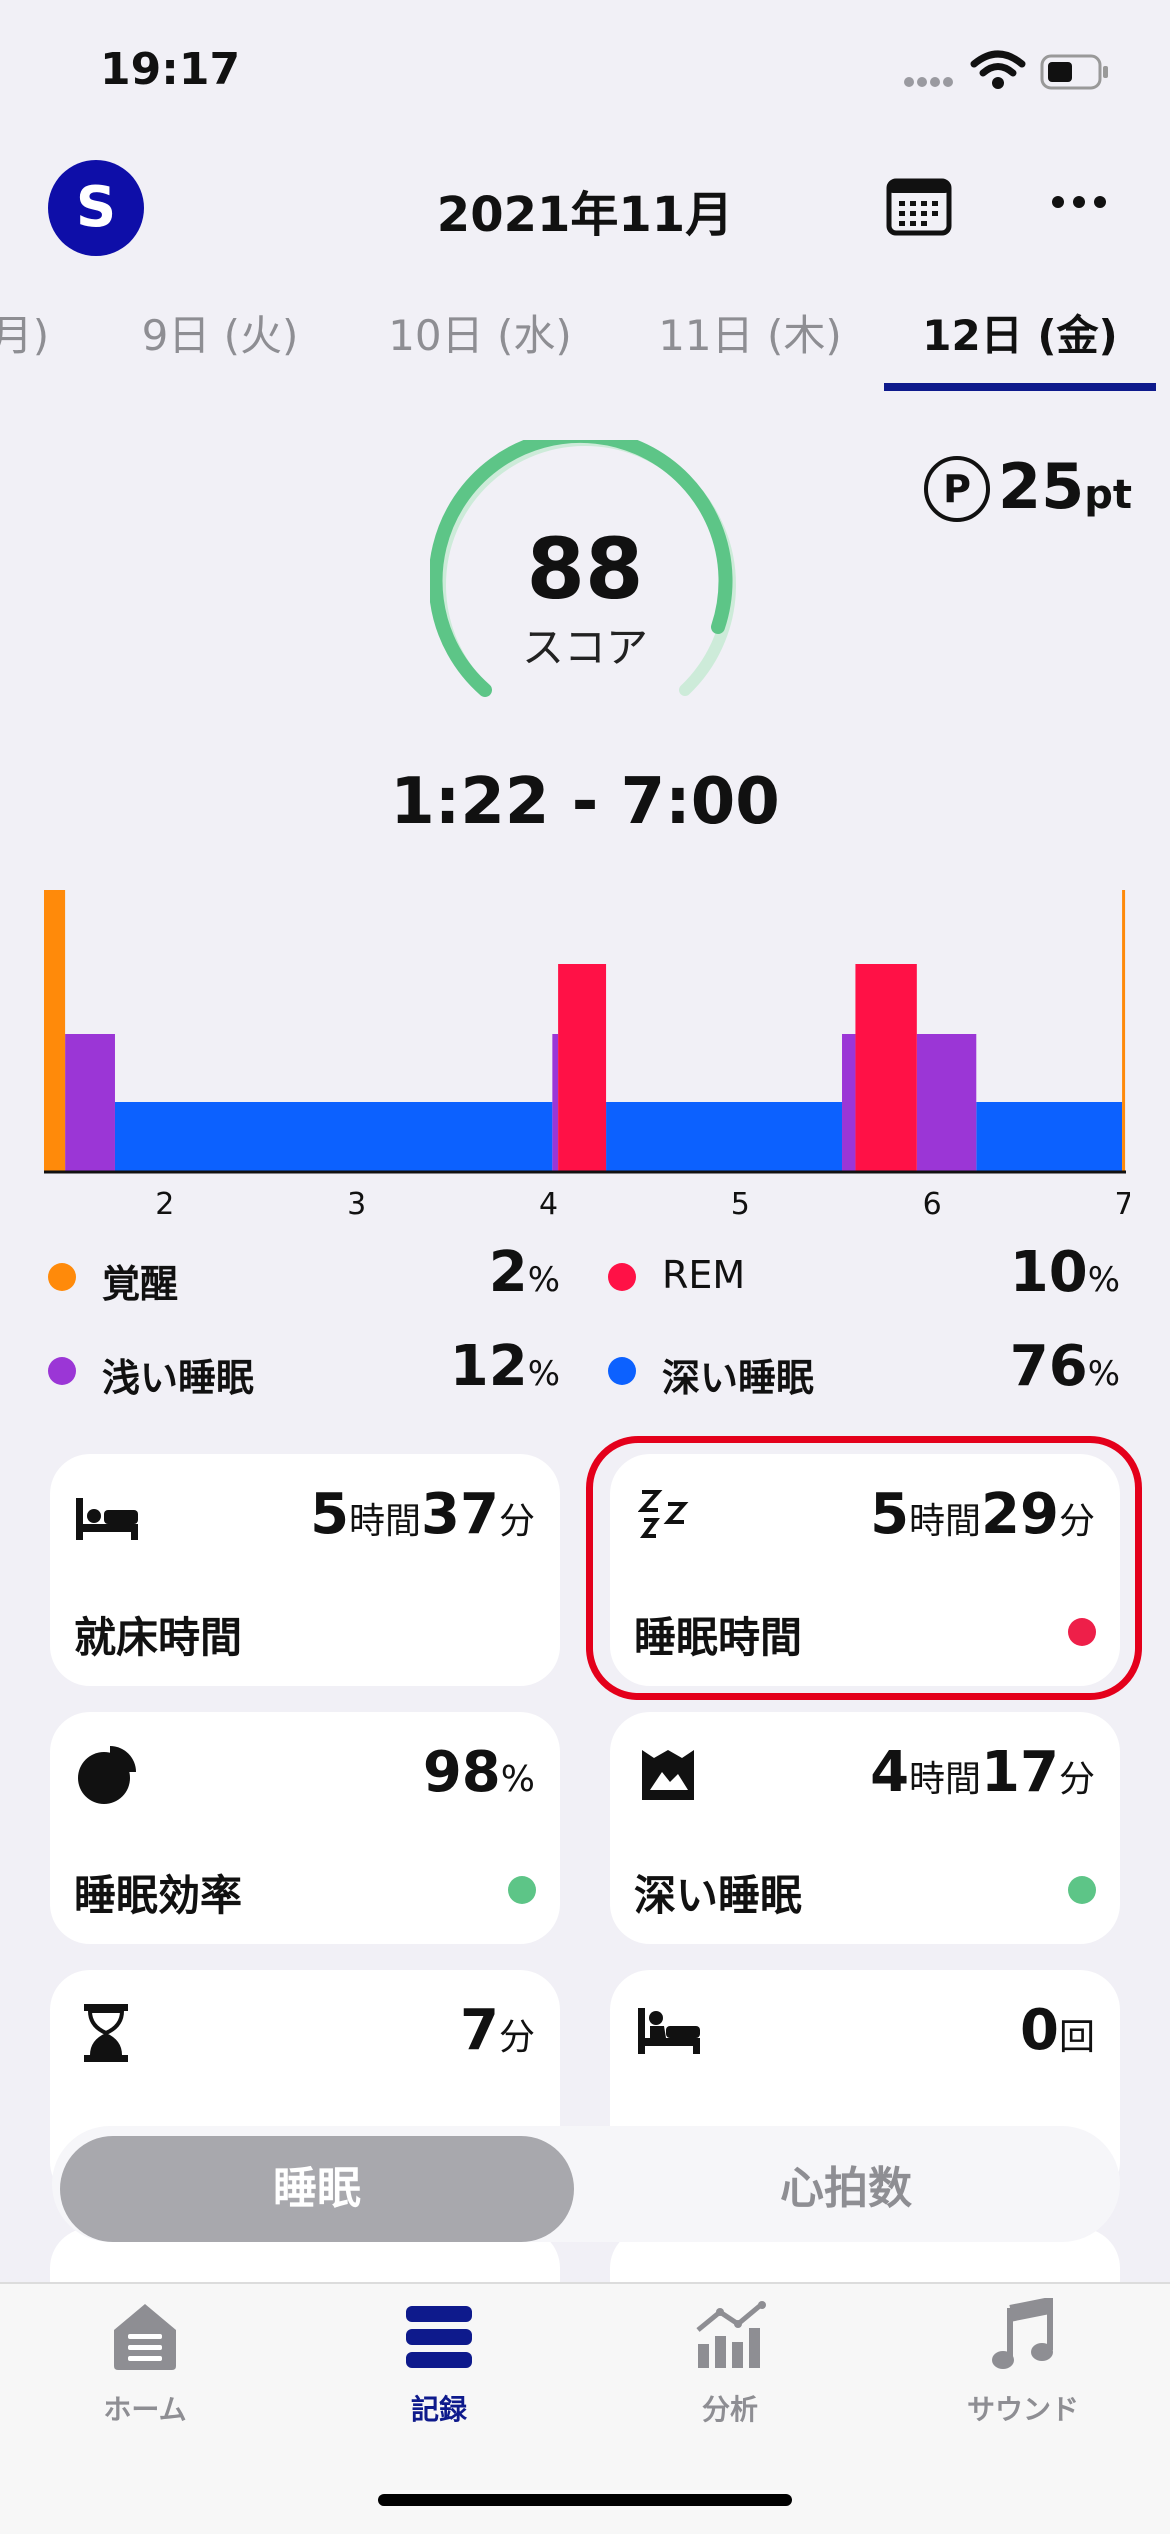 Image resolution: width=1170 pixels, height=2534 pixels. What do you see at coordinates (158, 1637) in the screenshot?
I see `time-in-bed-label: 就床時間` at bounding box center [158, 1637].